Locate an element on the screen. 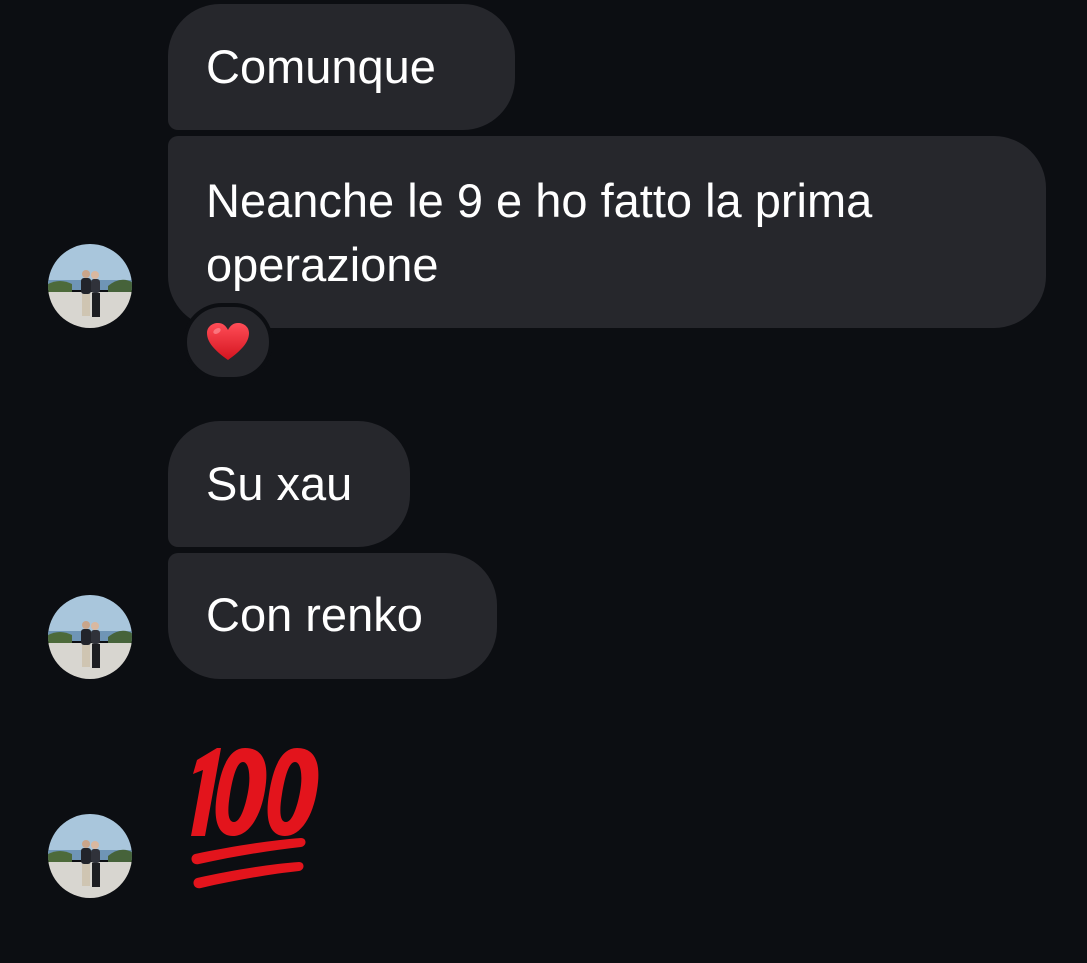  message-bubble: Comunque is located at coordinates (341, 67).